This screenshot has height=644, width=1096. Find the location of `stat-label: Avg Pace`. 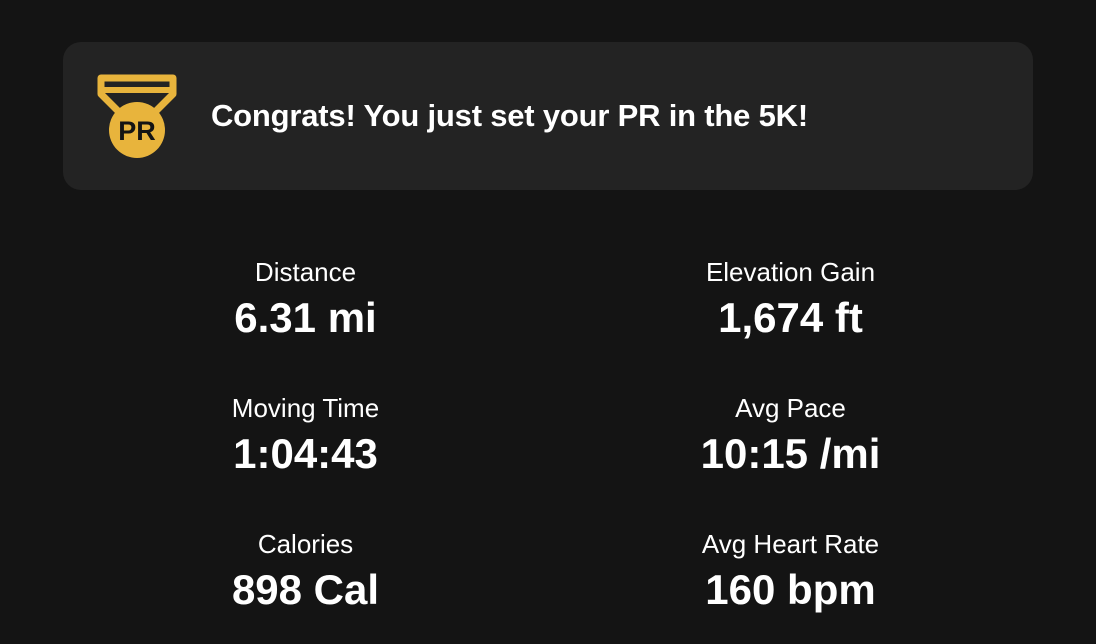

stat-label: Avg Pace is located at coordinates (790, 408).